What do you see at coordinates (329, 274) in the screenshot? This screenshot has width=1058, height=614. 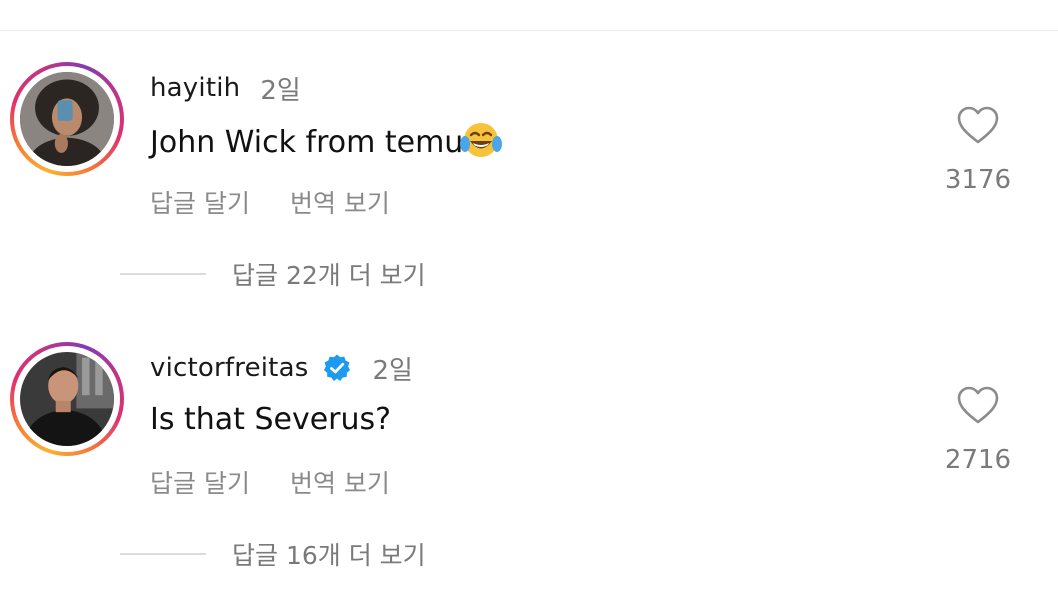 I see `view-replies-button: 답글 22개 더 보기` at bounding box center [329, 274].